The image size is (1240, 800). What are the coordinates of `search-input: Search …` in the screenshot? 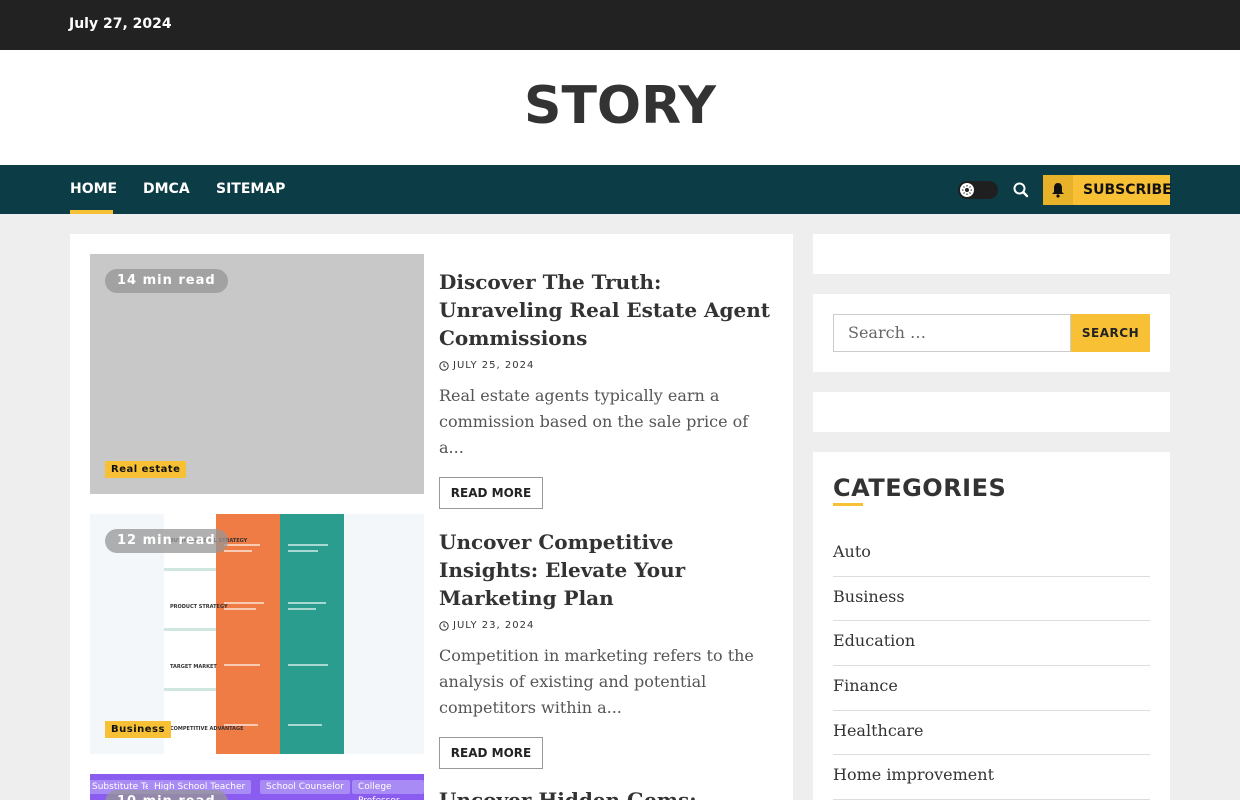 It's located at (952, 333).